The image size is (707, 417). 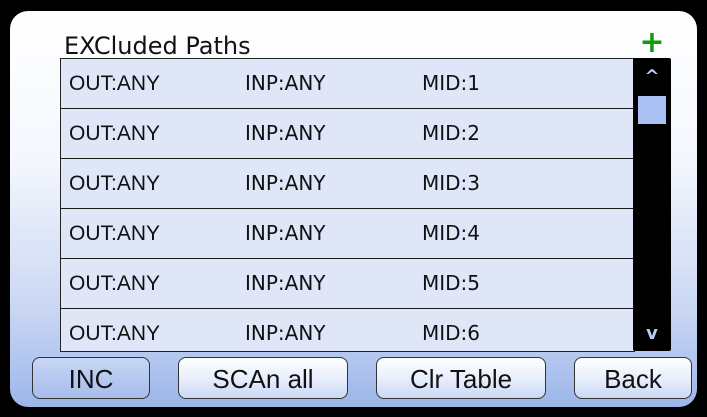 I want to click on scan-all-button: SCAn all, so click(x=263, y=378).